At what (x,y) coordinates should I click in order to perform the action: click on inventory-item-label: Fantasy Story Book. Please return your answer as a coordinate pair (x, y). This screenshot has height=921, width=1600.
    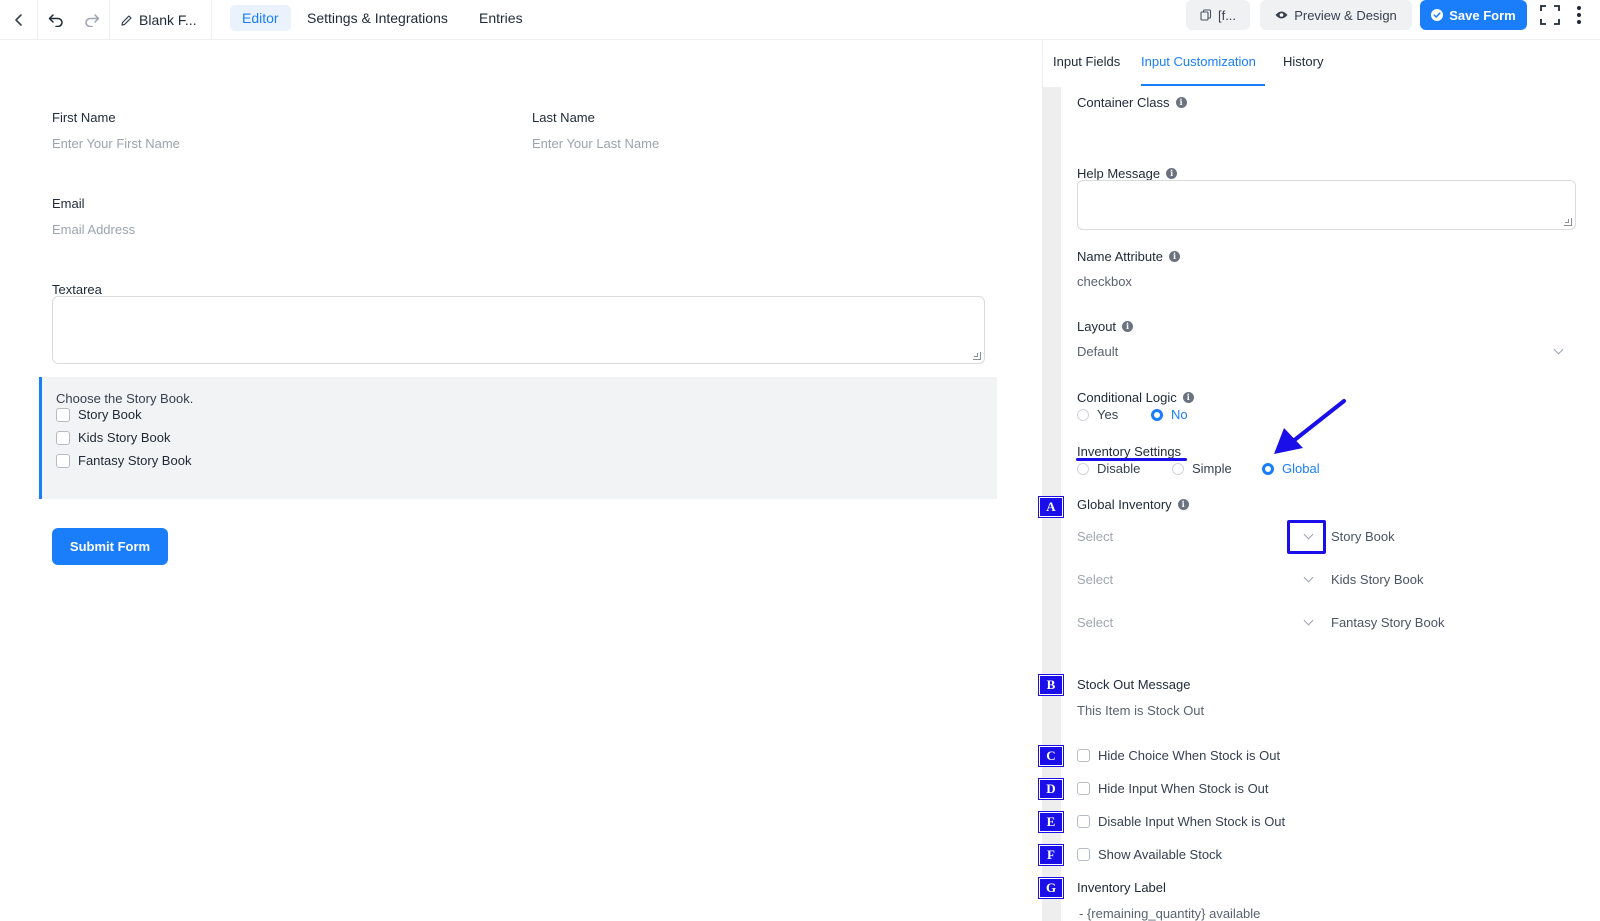
    Looking at the image, I should click on (1388, 622).